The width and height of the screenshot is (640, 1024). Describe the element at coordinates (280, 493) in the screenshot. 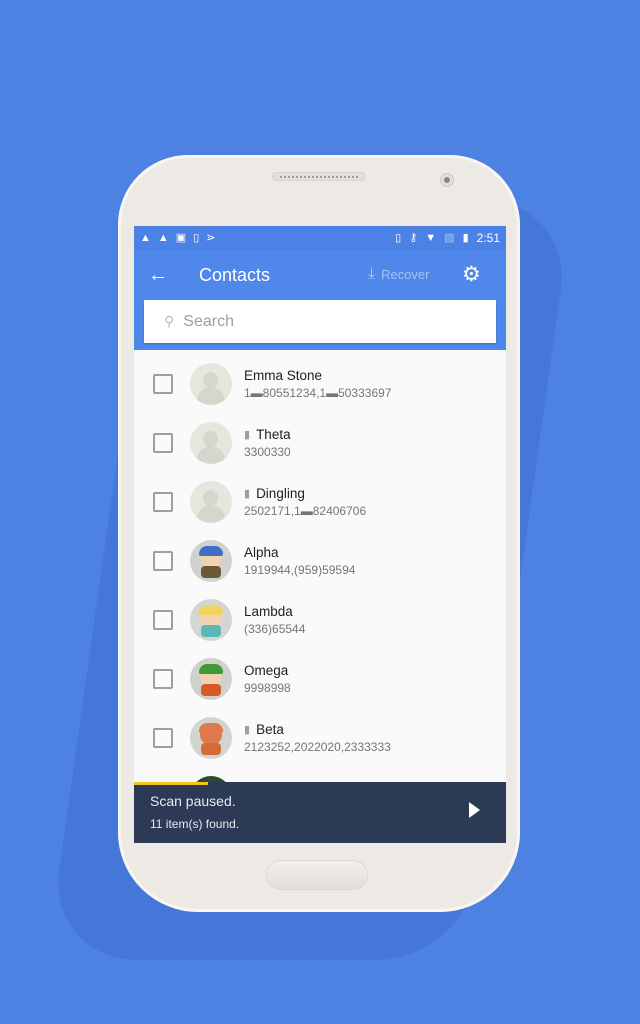

I see `contact-name: Dingling` at that location.